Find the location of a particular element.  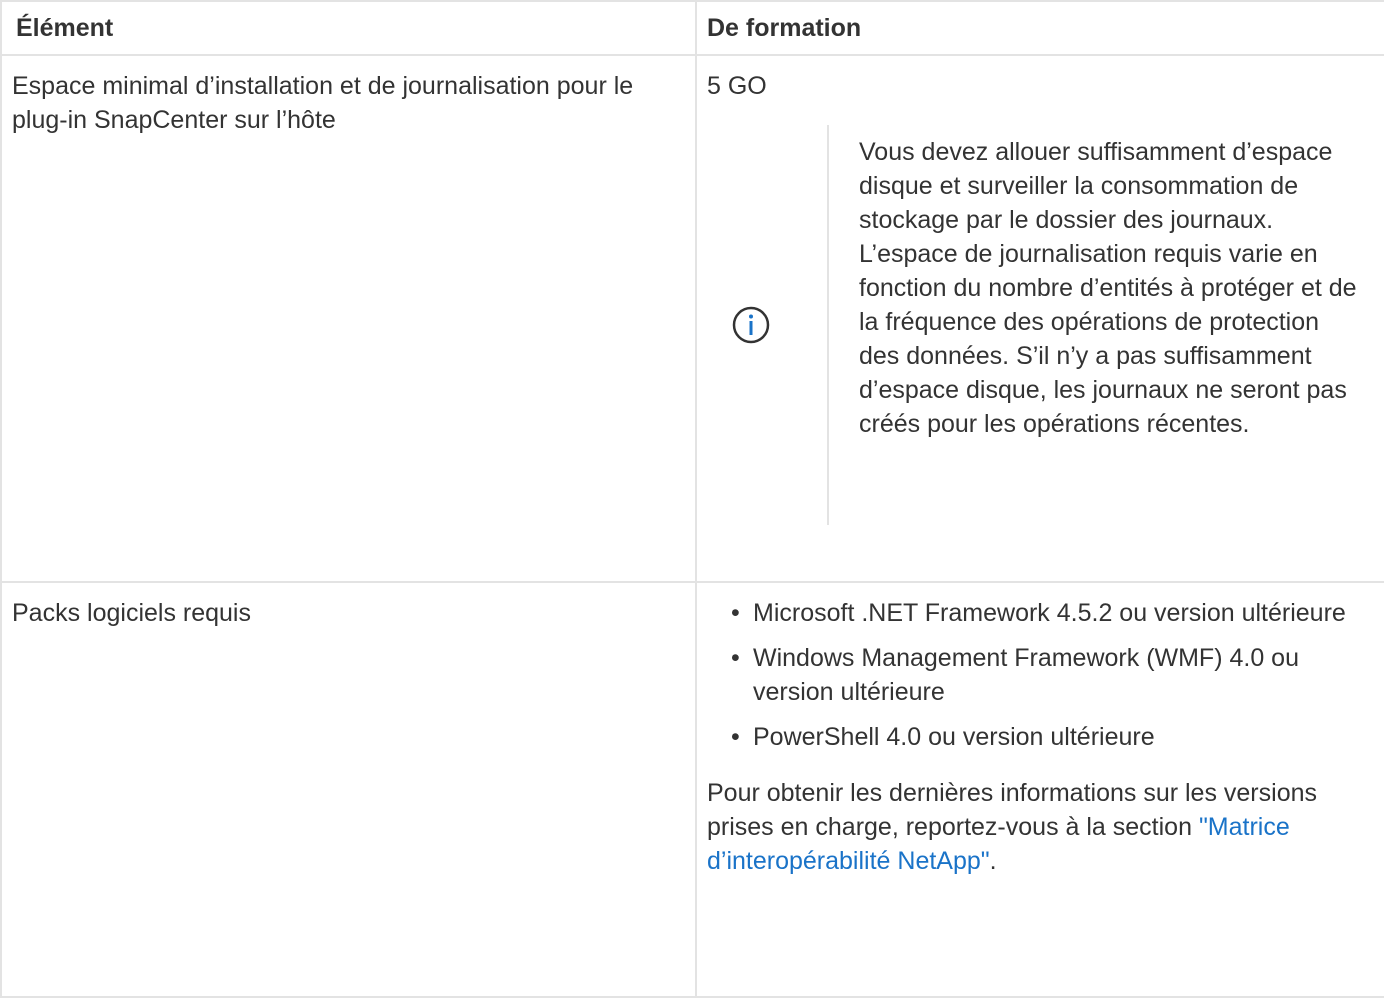

trailing-period: . is located at coordinates (993, 861).